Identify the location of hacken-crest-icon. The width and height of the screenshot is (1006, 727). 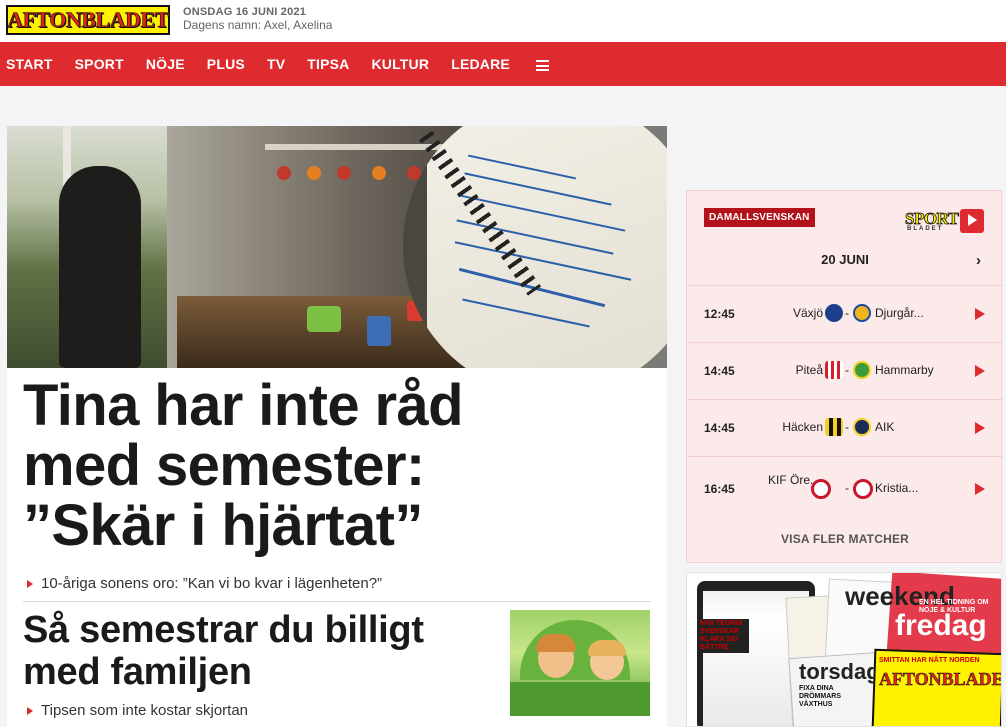
(834, 427).